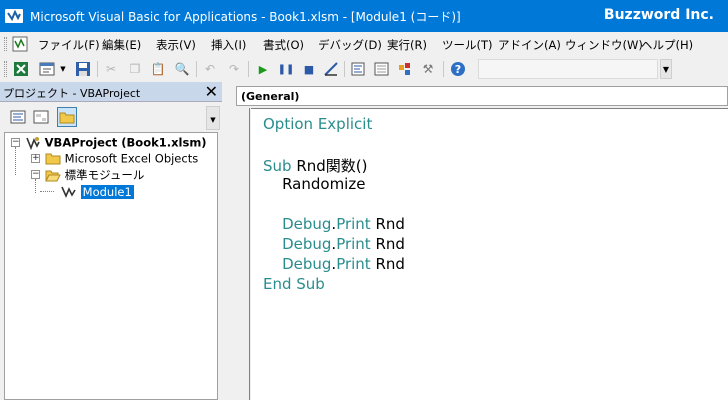 The image size is (728, 400). Describe the element at coordinates (318, 124) in the screenshot. I see `code-line: Option Explicit` at that location.